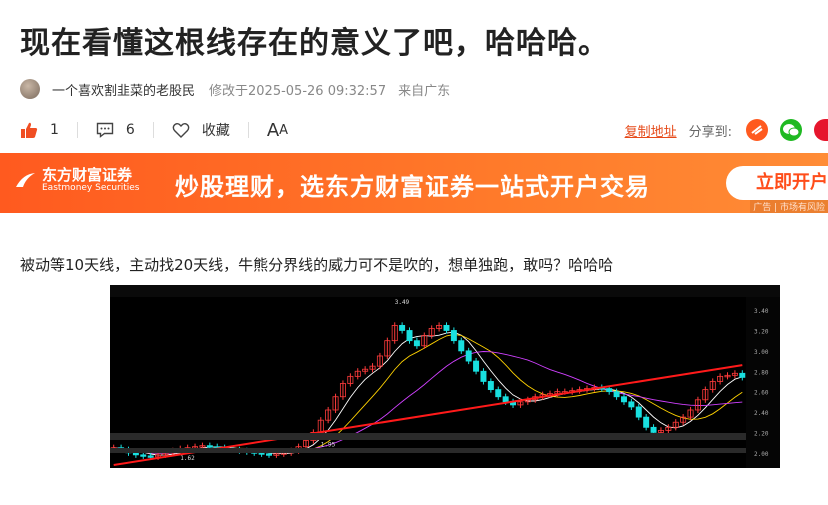 The width and height of the screenshot is (828, 505). Describe the element at coordinates (105, 130) in the screenshot. I see `comment-icon` at that location.